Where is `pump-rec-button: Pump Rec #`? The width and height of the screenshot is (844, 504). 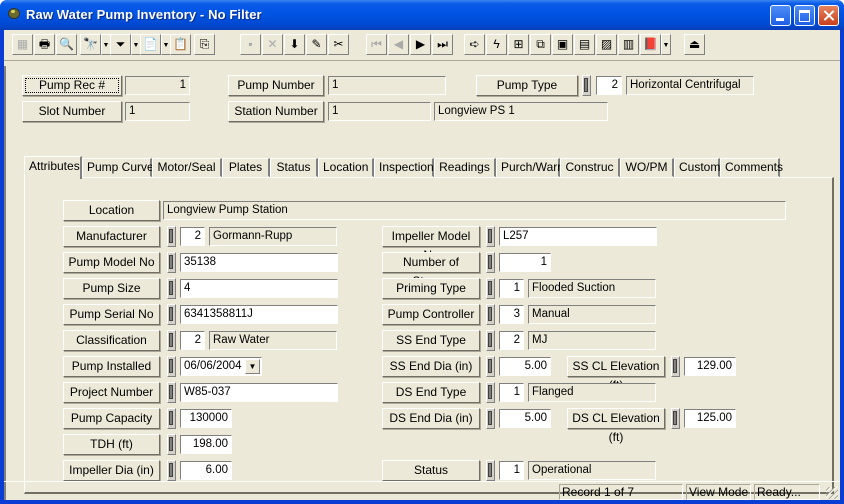
pump-rec-button: Pump Rec # is located at coordinates (72, 85).